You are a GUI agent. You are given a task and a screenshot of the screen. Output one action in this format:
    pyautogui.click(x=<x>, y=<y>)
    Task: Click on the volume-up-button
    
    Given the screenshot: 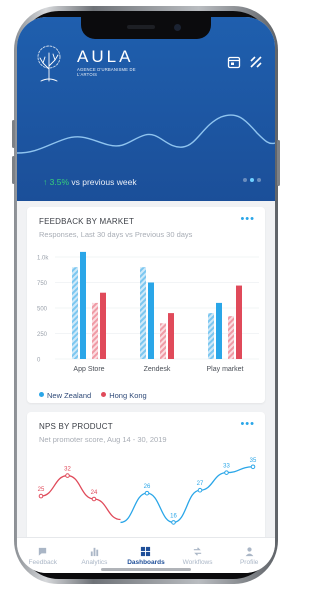 What is the action you would take?
    pyautogui.click(x=13, y=134)
    